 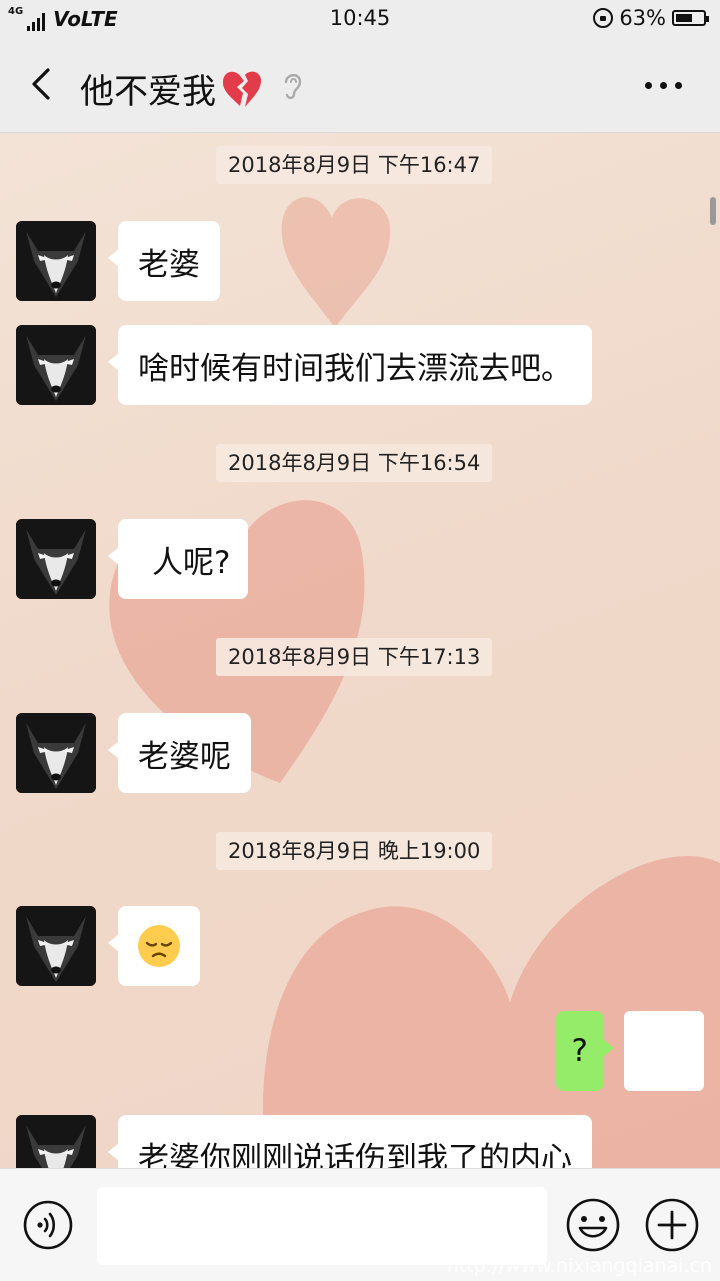 I want to click on chat-header: 他不爱我, so click(x=360, y=85).